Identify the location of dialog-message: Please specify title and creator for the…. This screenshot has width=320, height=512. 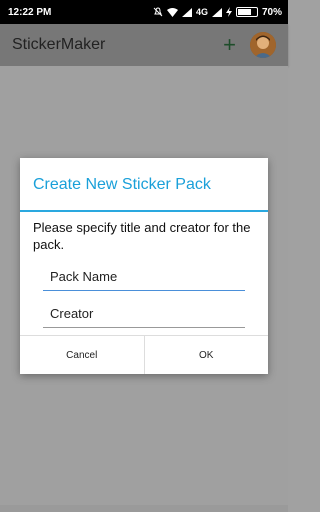
(142, 236).